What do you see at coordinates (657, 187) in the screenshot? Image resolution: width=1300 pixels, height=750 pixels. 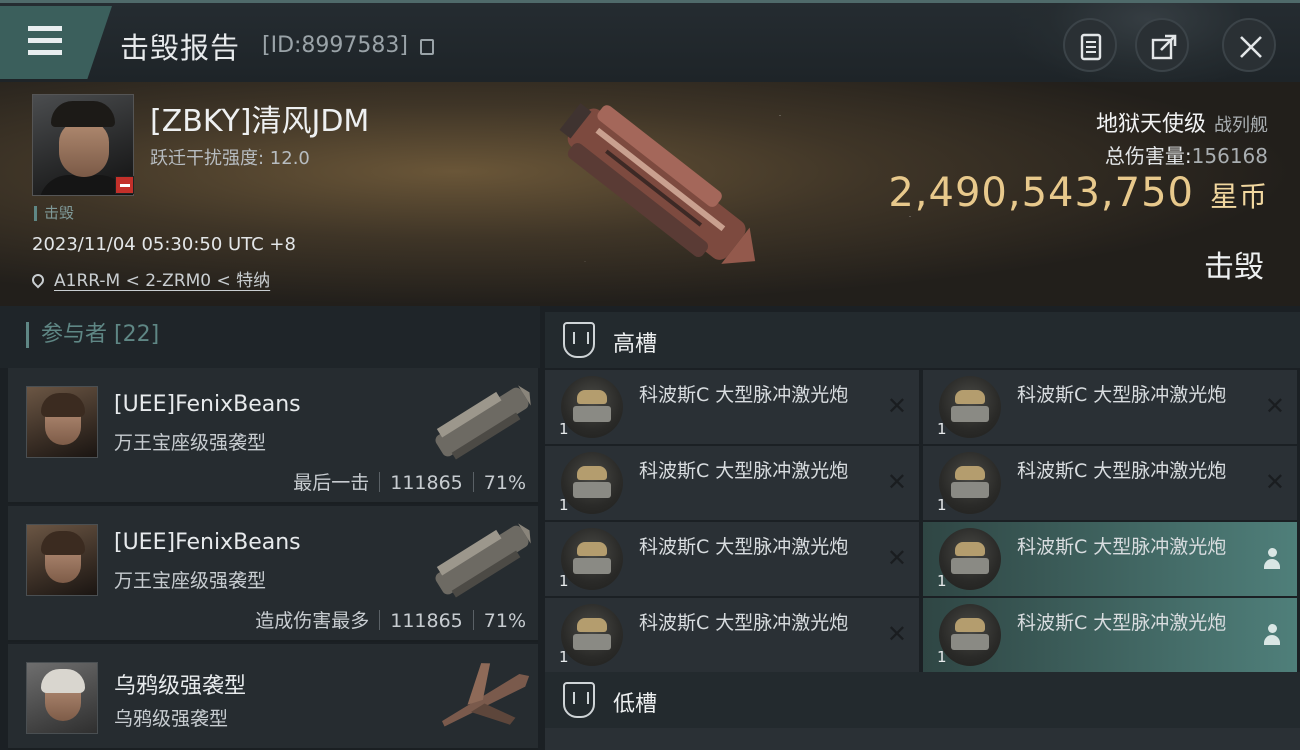 I see `victim-ship-image` at bounding box center [657, 187].